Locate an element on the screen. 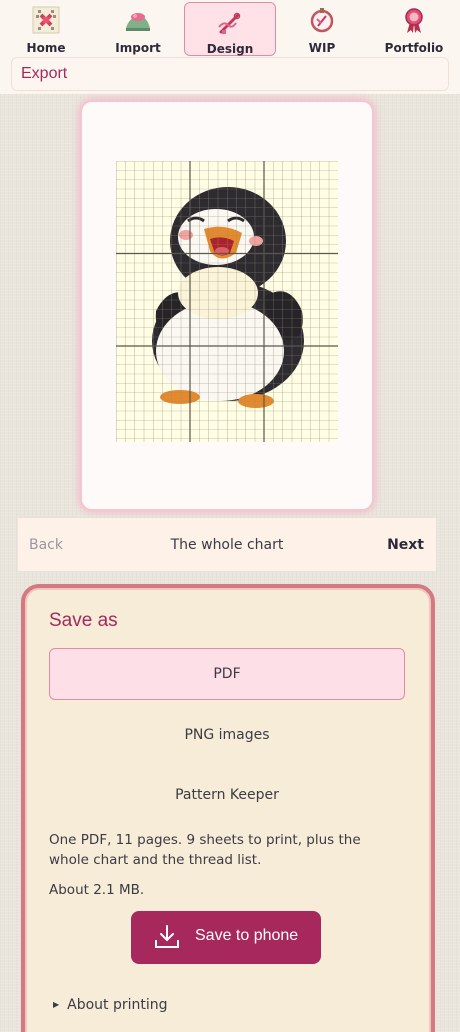 The image size is (460, 1032). import-hill-icon is located at coordinates (138, 22).